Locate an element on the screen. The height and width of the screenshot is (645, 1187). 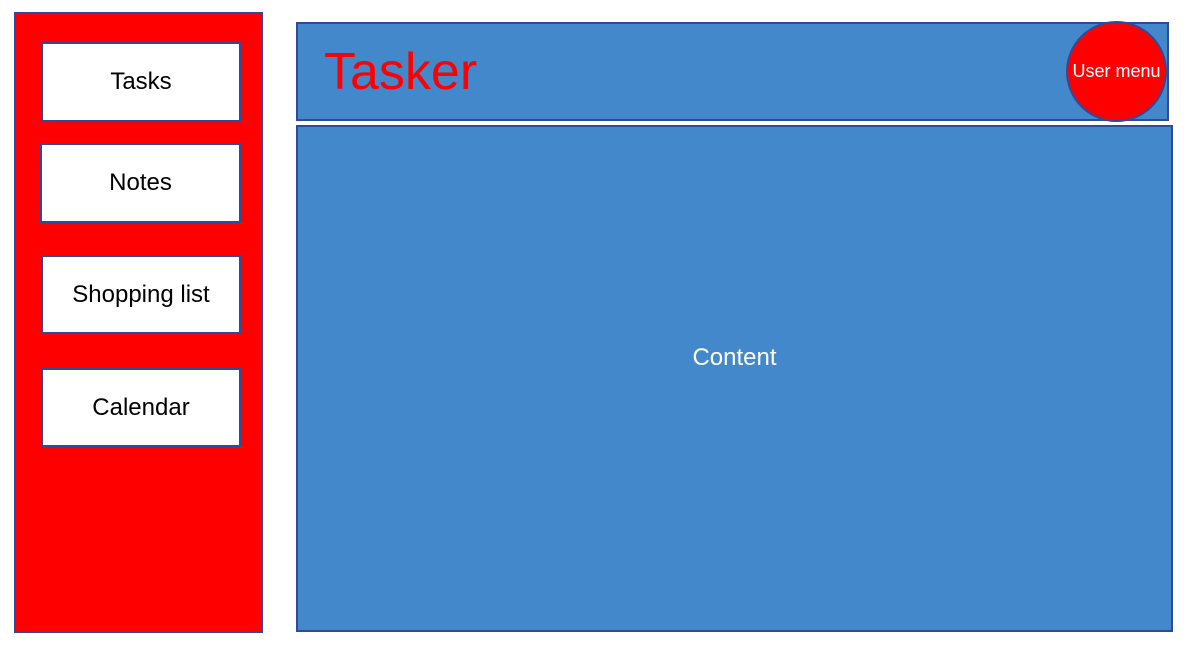
sidebar-item-tasks: Tasks is located at coordinates (141, 82).